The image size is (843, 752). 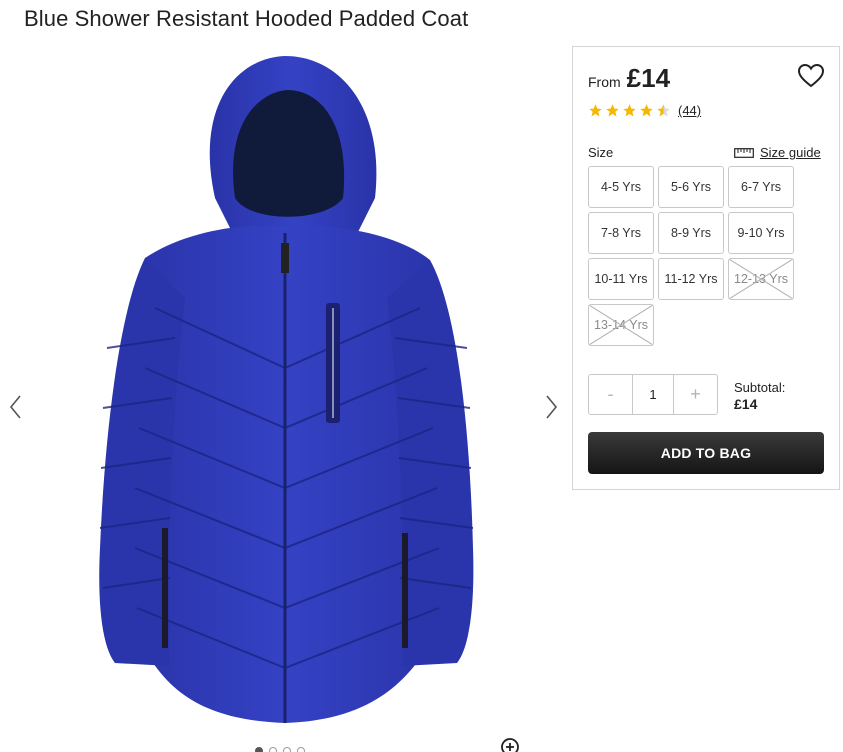 What do you see at coordinates (695, 394) in the screenshot?
I see `quantity-increase-button: +` at bounding box center [695, 394].